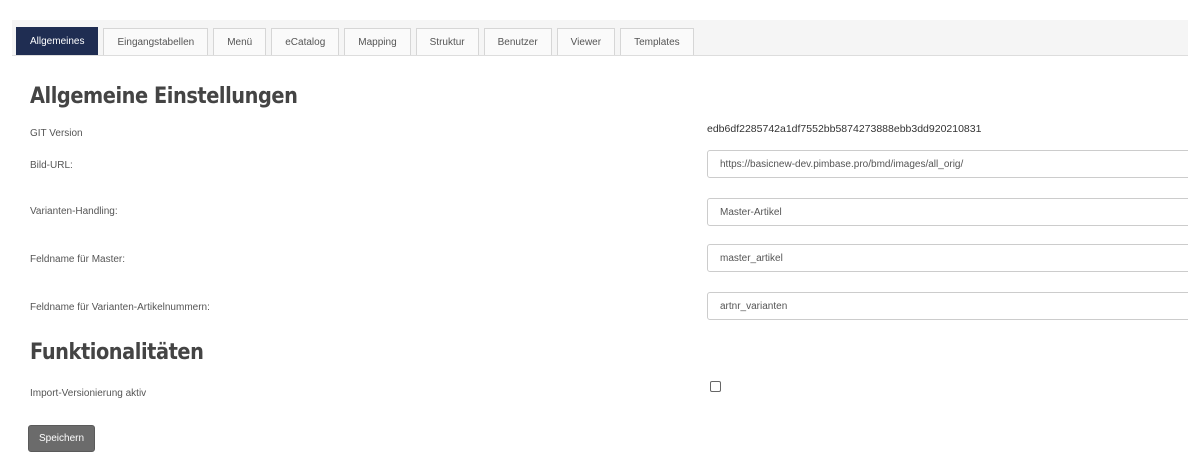  Describe the element at coordinates (117, 352) in the screenshot. I see `features-heading: Funktionalitäten` at that location.